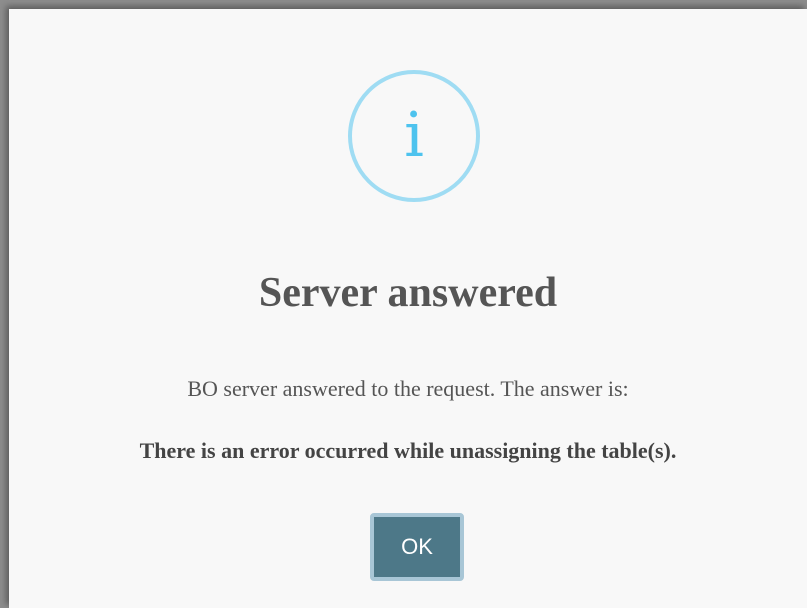 This screenshot has width=807, height=608. I want to click on info-icon: i, so click(414, 136).